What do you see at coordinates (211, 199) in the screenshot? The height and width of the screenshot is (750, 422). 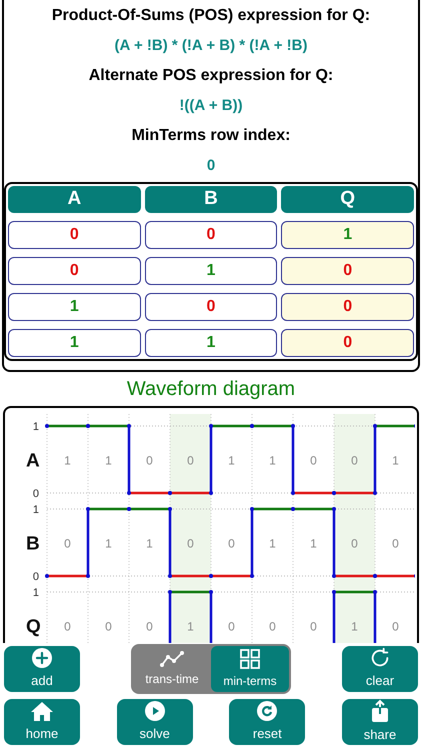 I see `column-header: B` at bounding box center [211, 199].